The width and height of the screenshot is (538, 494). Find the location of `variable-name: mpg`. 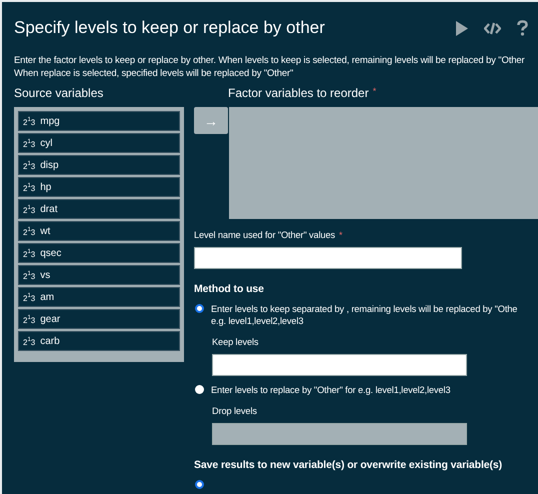

variable-name: mpg is located at coordinates (50, 121).